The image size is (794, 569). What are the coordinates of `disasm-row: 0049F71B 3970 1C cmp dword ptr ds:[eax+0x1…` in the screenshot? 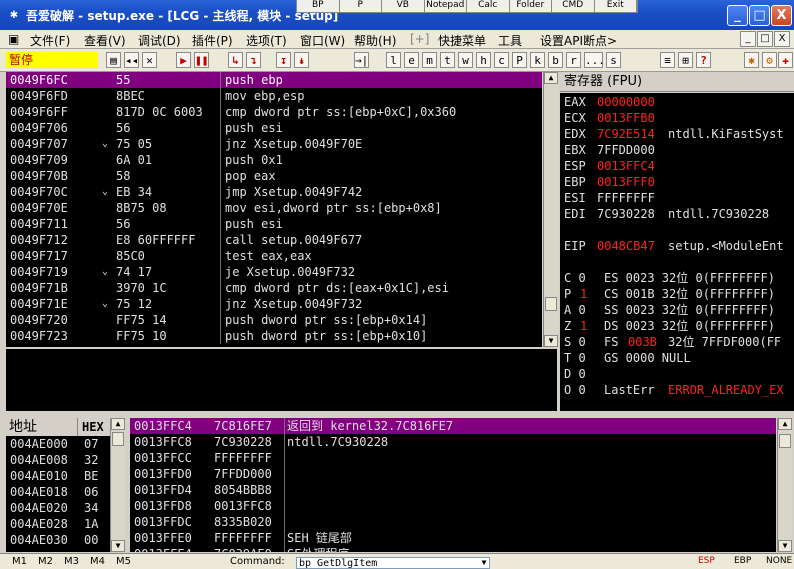 It's located at (274, 288).